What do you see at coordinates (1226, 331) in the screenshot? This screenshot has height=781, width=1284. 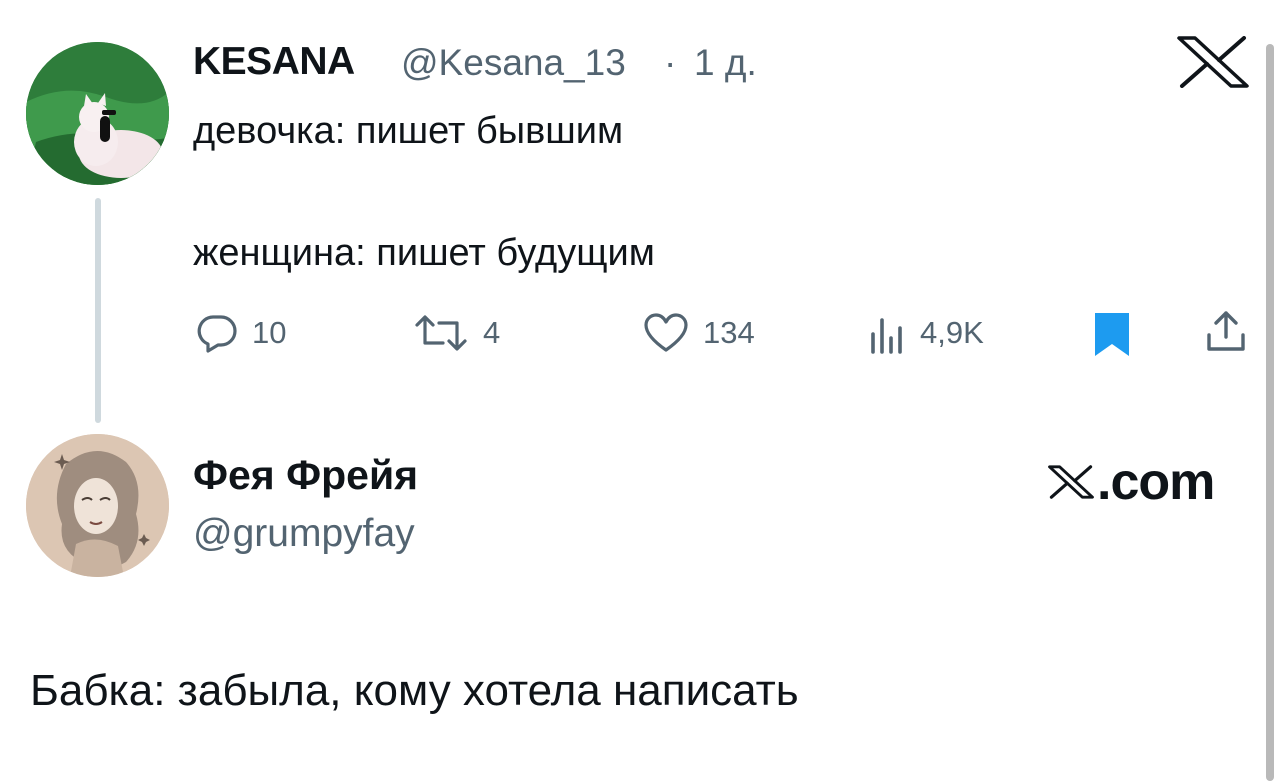 I see `share-icon` at bounding box center [1226, 331].